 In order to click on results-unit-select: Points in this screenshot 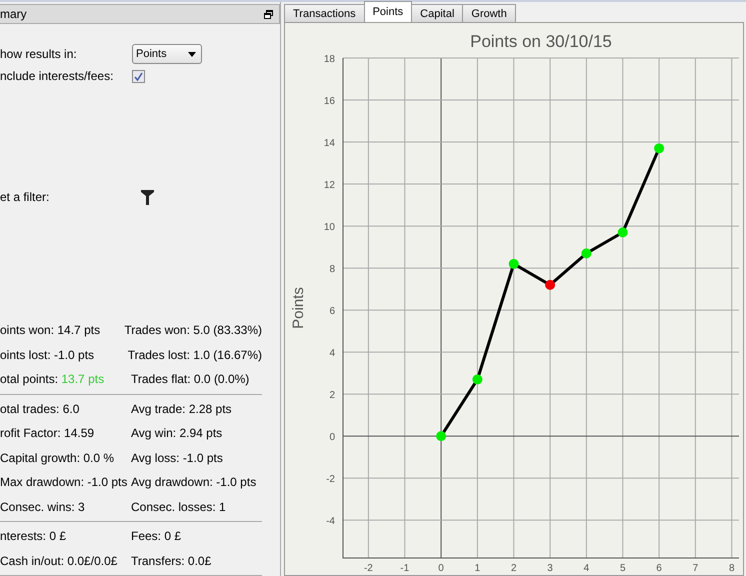, I will do `click(167, 54)`.